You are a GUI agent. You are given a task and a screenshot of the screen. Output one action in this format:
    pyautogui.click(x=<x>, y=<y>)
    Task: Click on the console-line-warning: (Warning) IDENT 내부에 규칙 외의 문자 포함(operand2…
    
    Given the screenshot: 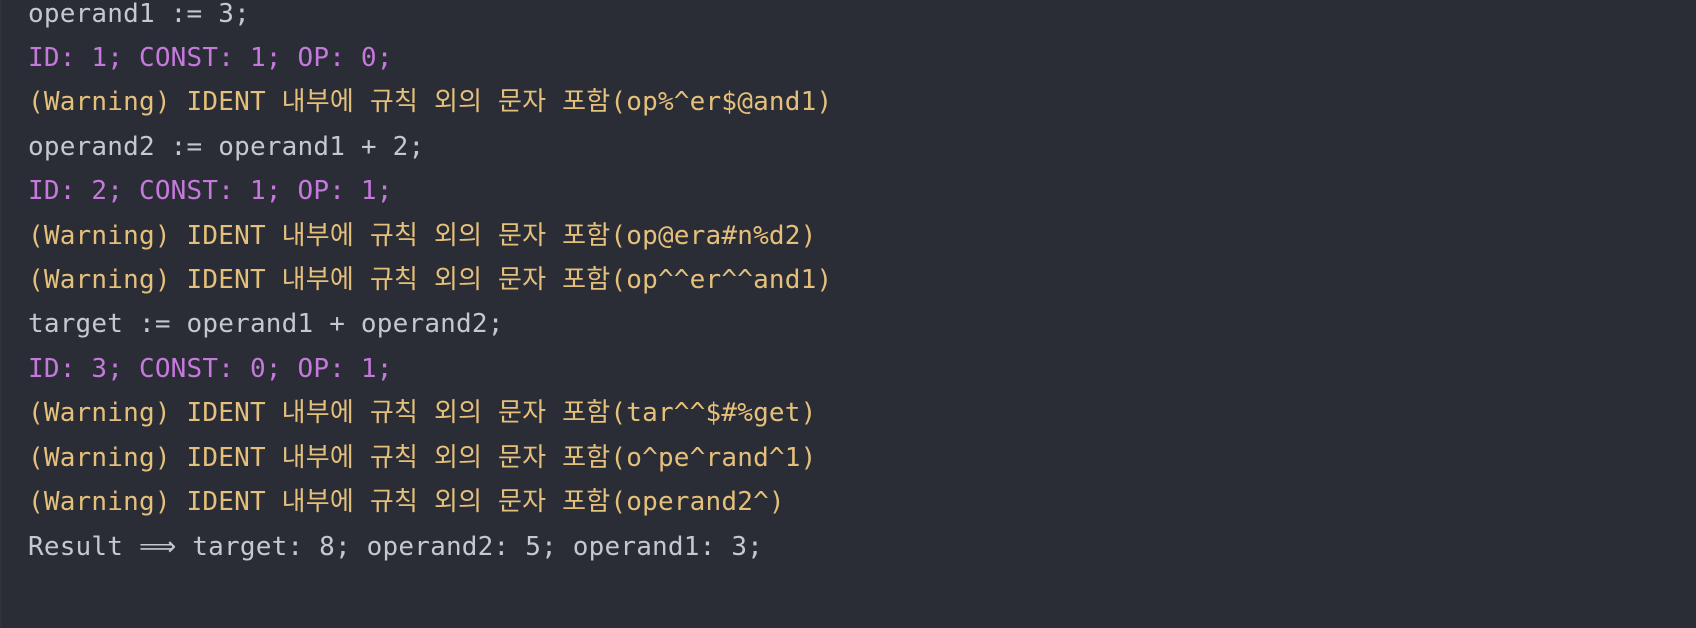 What is the action you would take?
    pyautogui.click(x=406, y=502)
    